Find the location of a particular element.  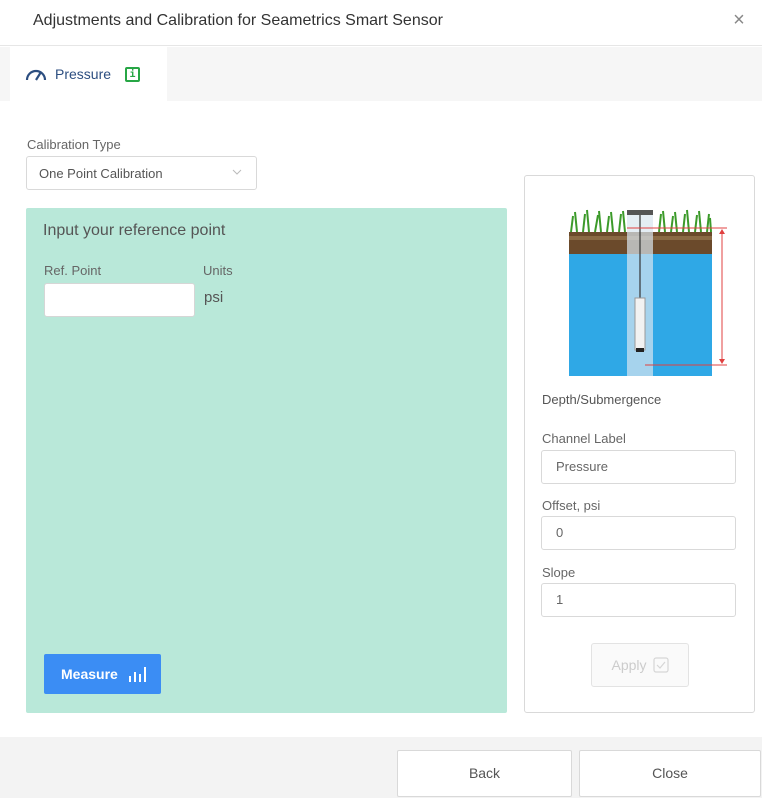

offset-label: Offset, psi is located at coordinates (571, 505).